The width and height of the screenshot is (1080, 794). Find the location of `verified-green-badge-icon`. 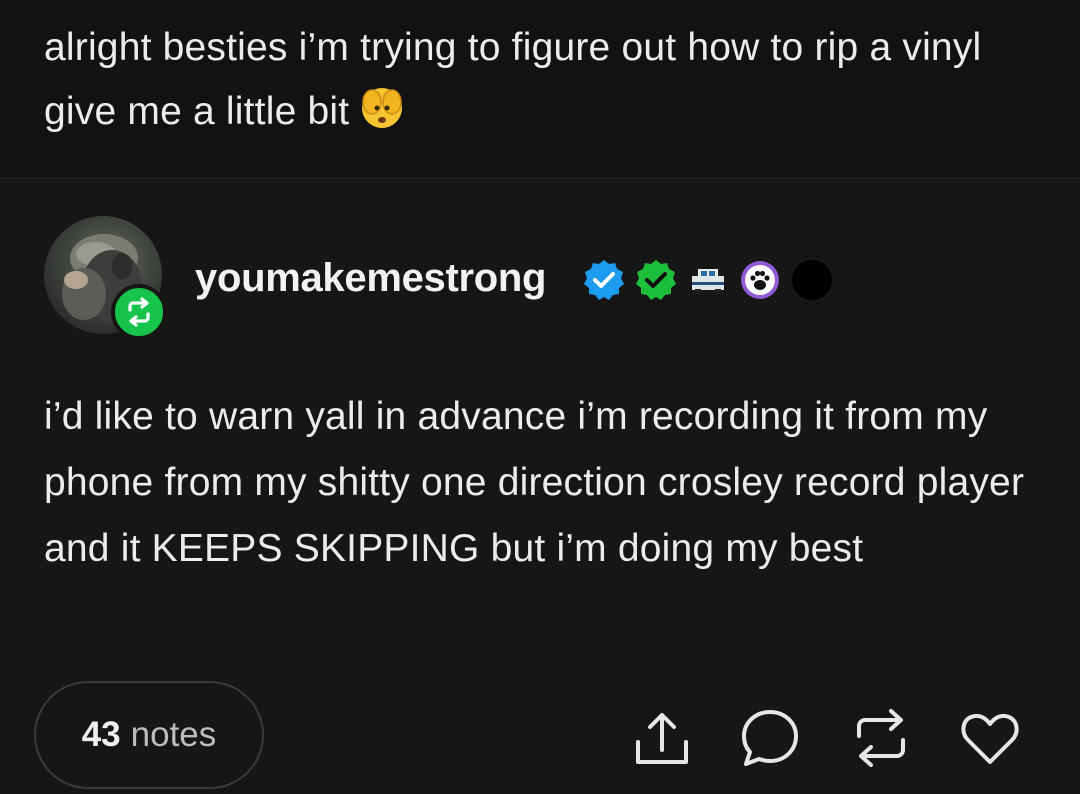

verified-green-badge-icon is located at coordinates (656, 280).